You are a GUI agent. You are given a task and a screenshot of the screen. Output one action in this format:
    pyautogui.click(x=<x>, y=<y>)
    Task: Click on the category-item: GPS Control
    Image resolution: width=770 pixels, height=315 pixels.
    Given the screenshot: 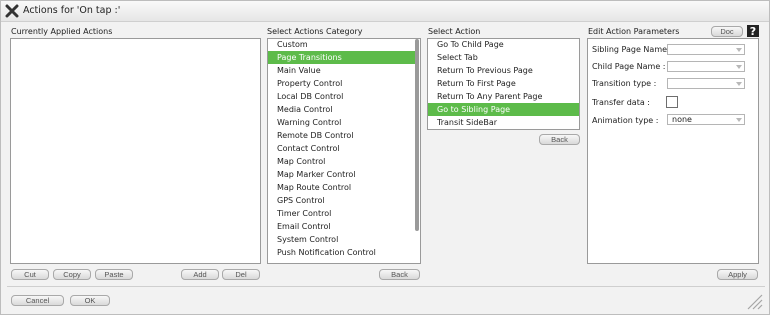 What is the action you would take?
    pyautogui.click(x=341, y=200)
    